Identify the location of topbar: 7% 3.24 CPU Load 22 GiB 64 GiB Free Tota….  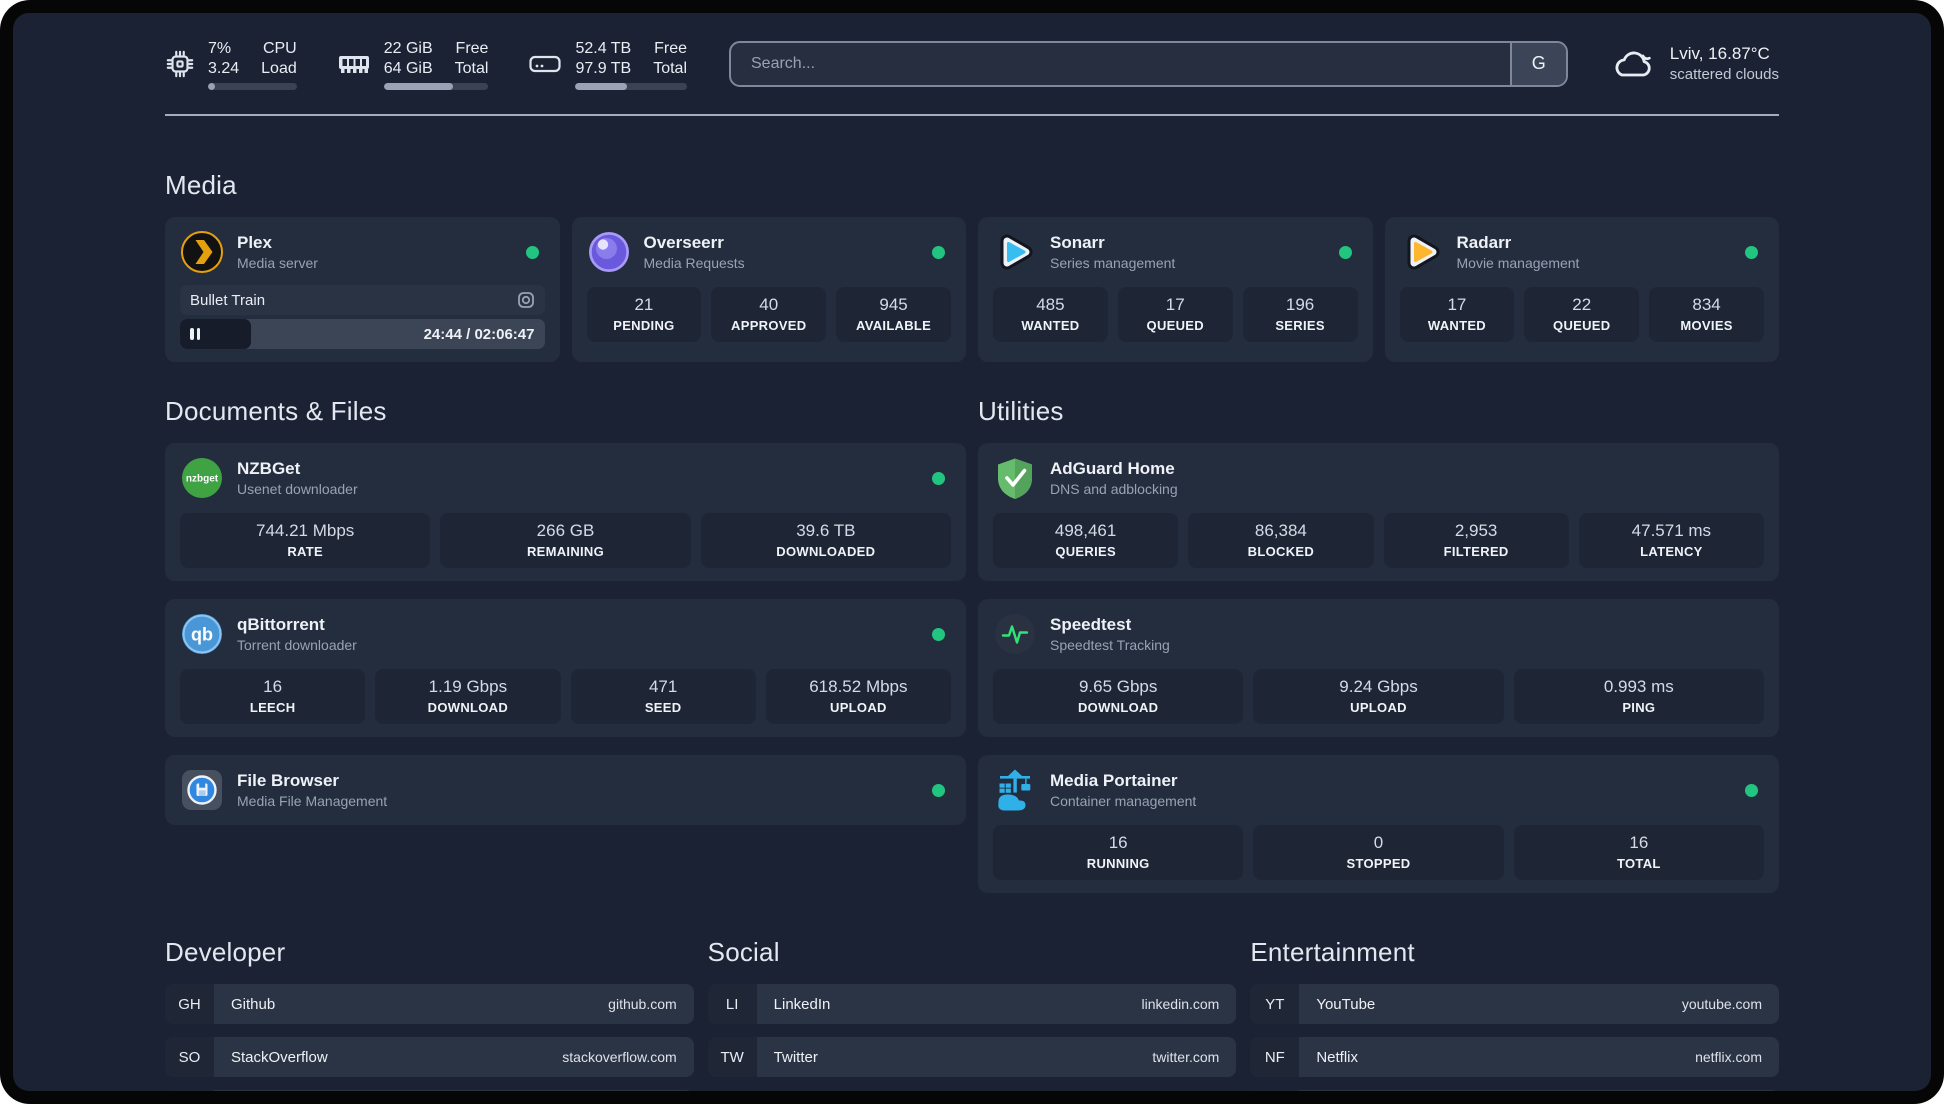
(972, 63).